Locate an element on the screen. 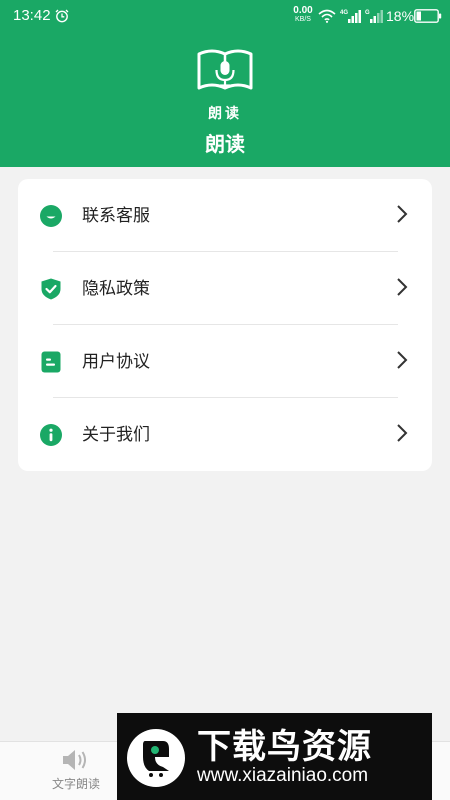  bird-logo-icon is located at coordinates (156, 758).